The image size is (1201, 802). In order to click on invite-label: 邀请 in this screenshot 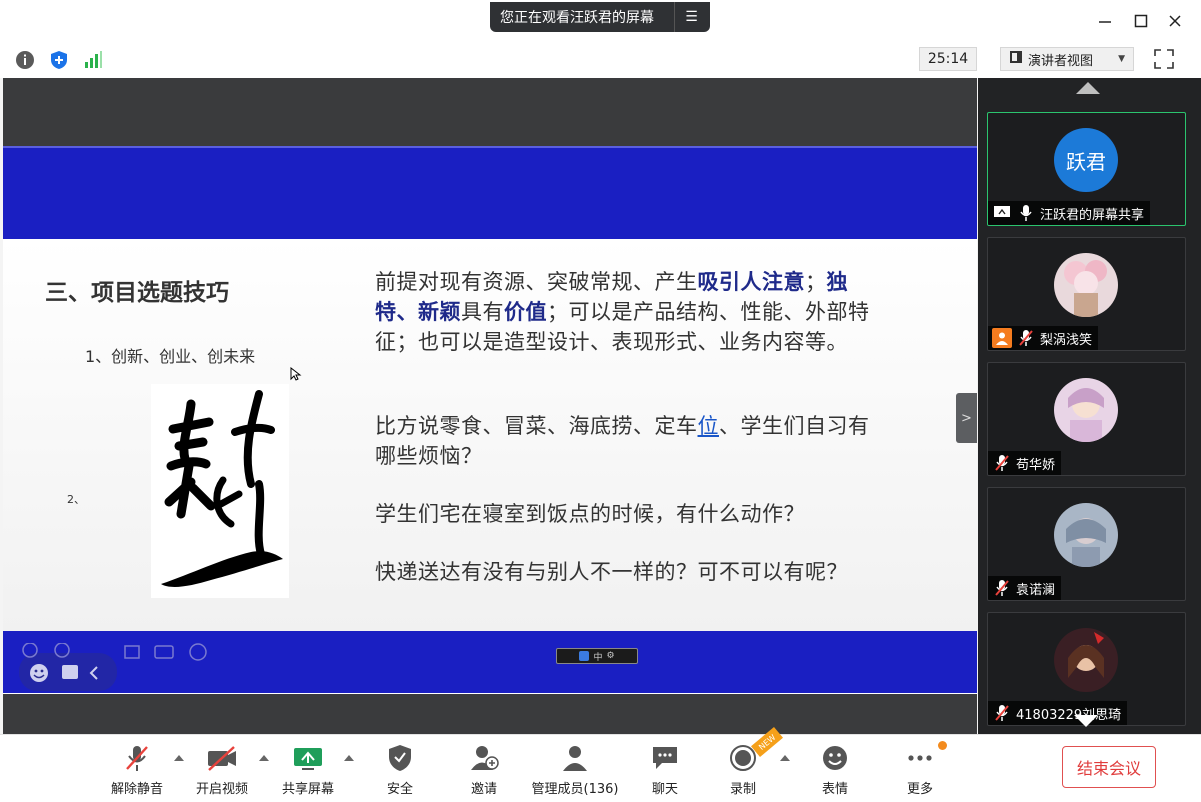, I will do `click(483, 789)`.